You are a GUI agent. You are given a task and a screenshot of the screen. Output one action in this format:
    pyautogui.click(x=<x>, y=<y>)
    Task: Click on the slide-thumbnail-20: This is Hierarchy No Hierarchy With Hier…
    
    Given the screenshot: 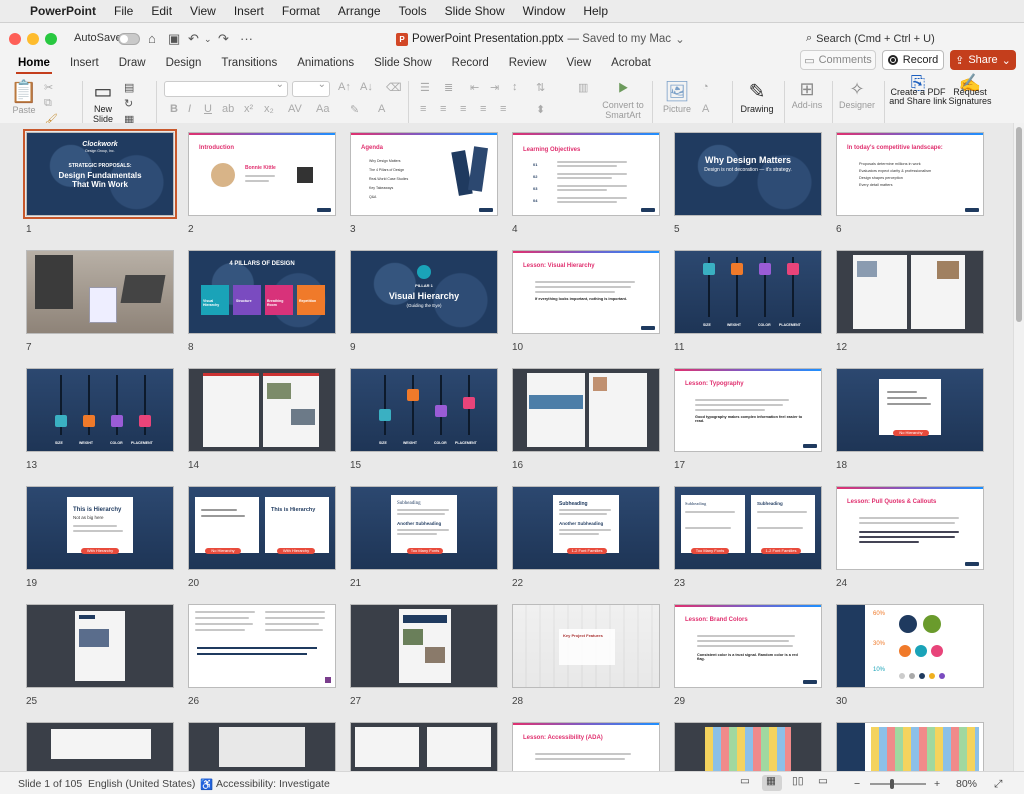 What is the action you would take?
    pyautogui.click(x=262, y=528)
    